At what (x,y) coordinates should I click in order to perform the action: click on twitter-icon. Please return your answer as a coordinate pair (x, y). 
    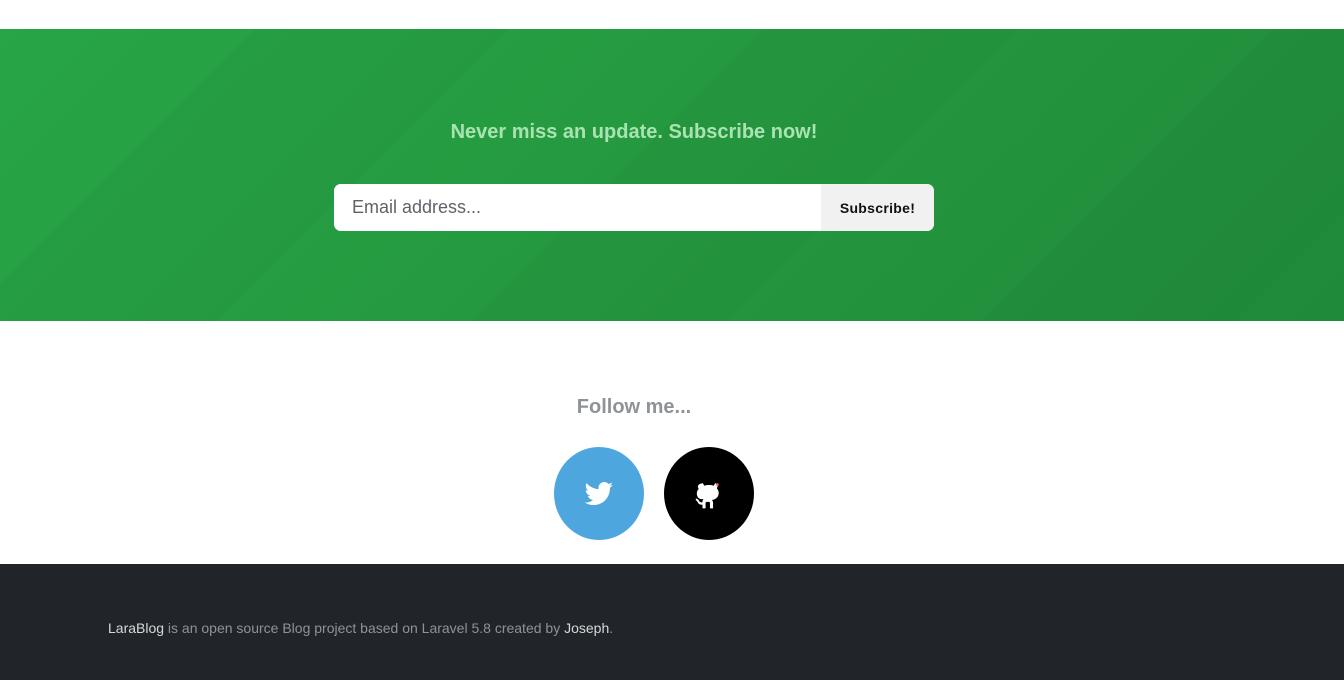
    Looking at the image, I should click on (598, 493).